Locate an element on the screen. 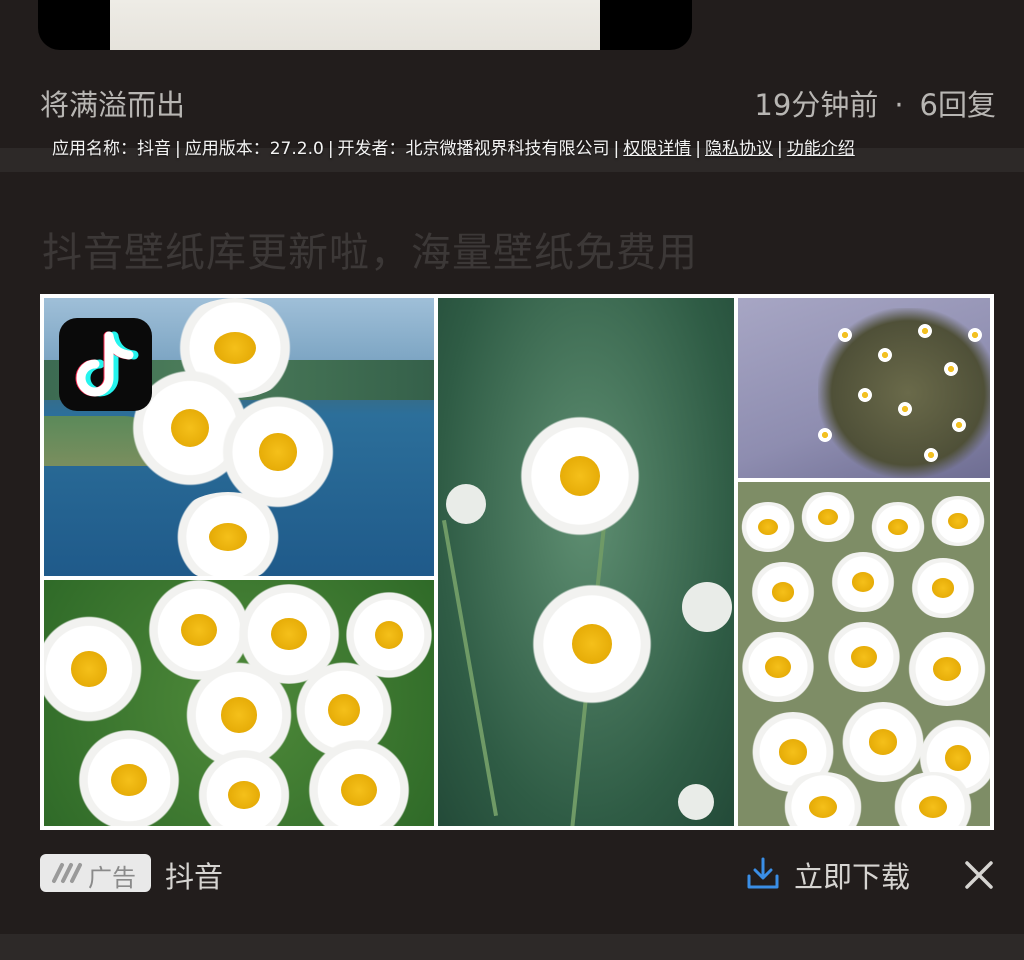 This screenshot has width=1024, height=960. developer-name: 北京微播视界科技有限公司 is located at coordinates (507, 149).